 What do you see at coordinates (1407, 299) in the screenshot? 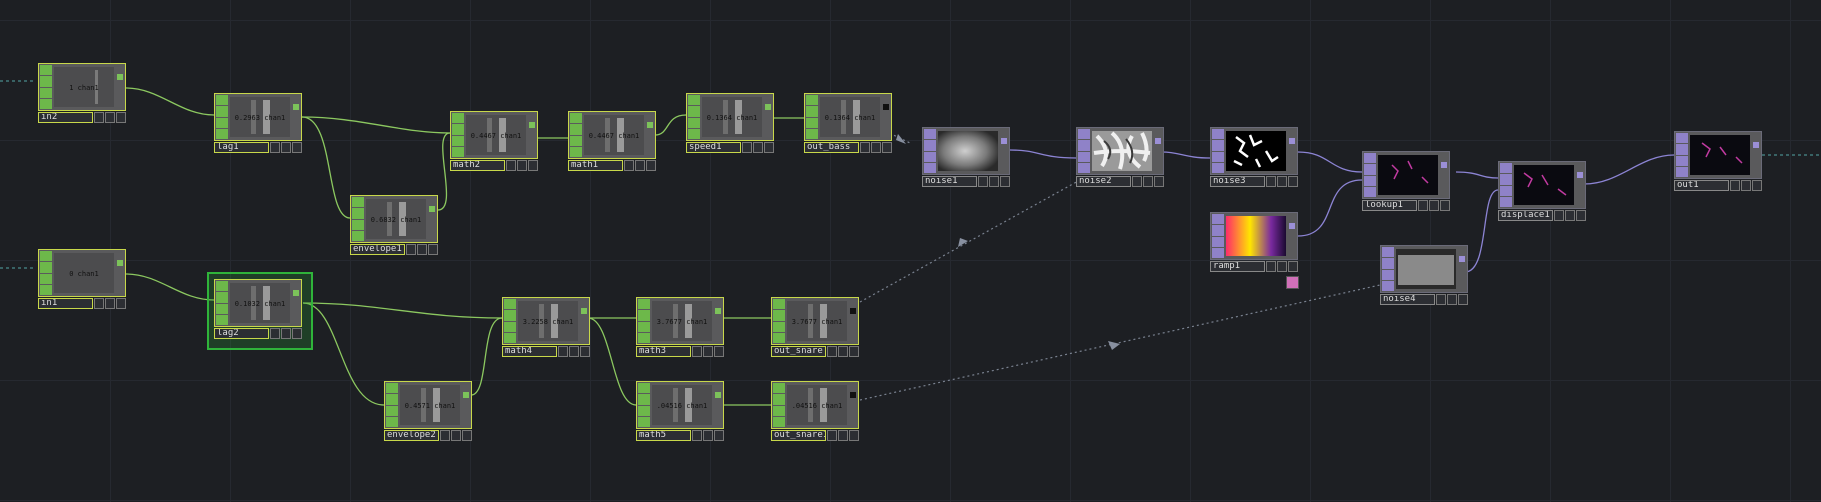
I see `node-label: noise4` at bounding box center [1407, 299].